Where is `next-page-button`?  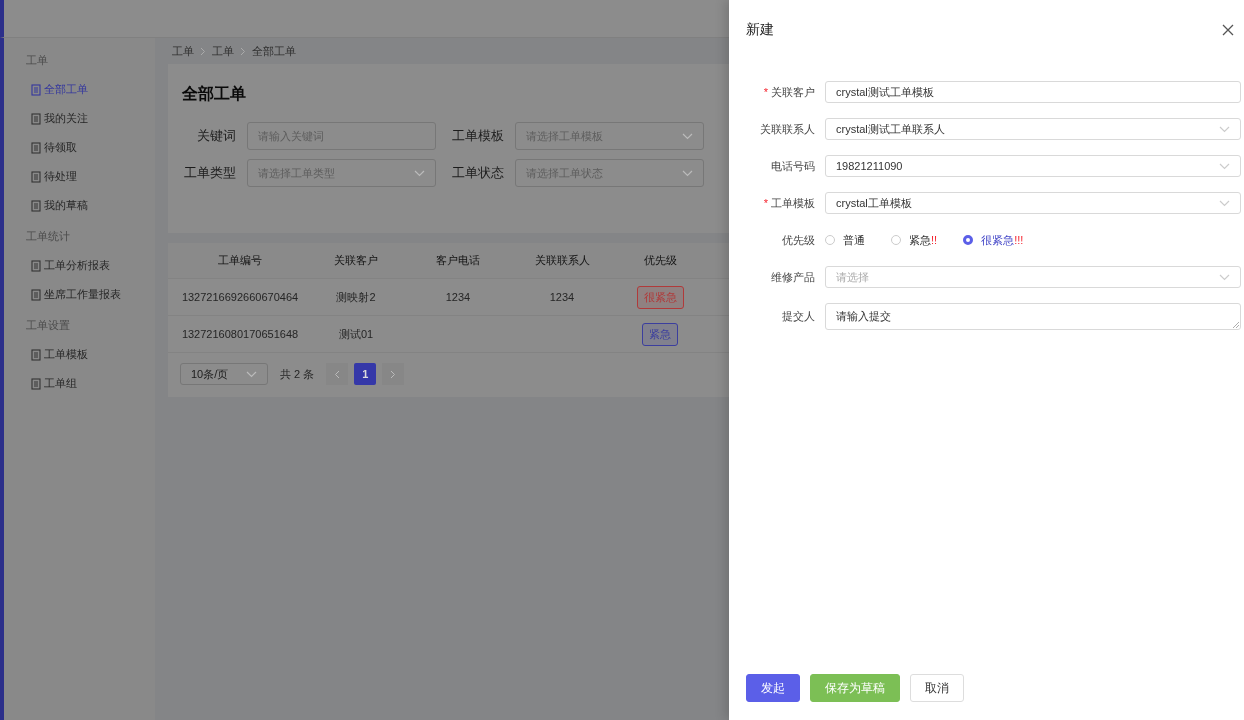 next-page-button is located at coordinates (393, 374).